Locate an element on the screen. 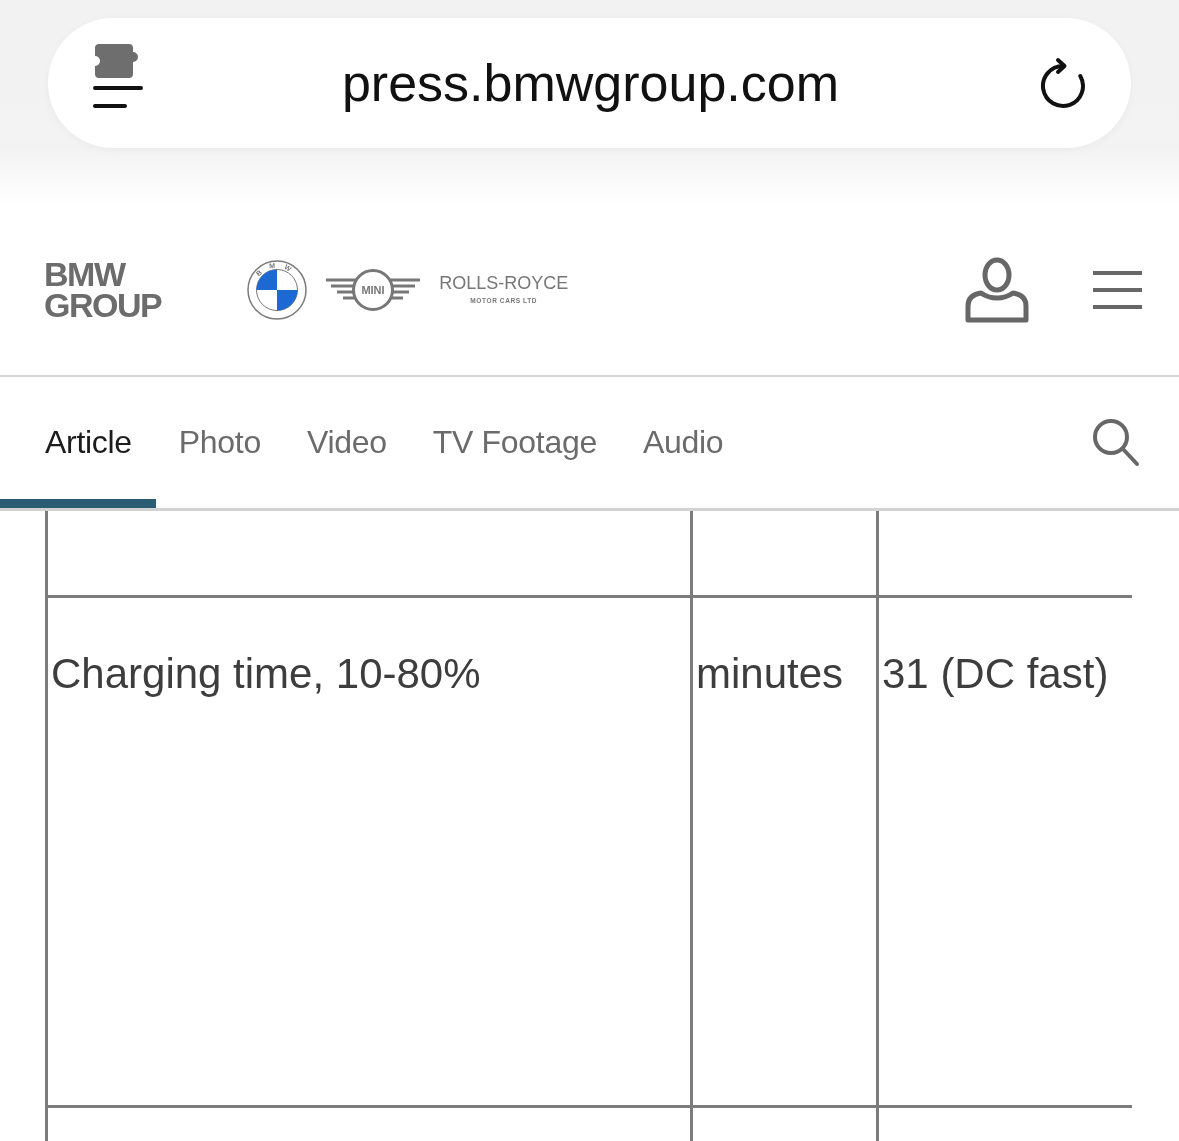 Image resolution: width=1179 pixels, height=1141 pixels. winged-logo: MINI is located at coordinates (373, 290).